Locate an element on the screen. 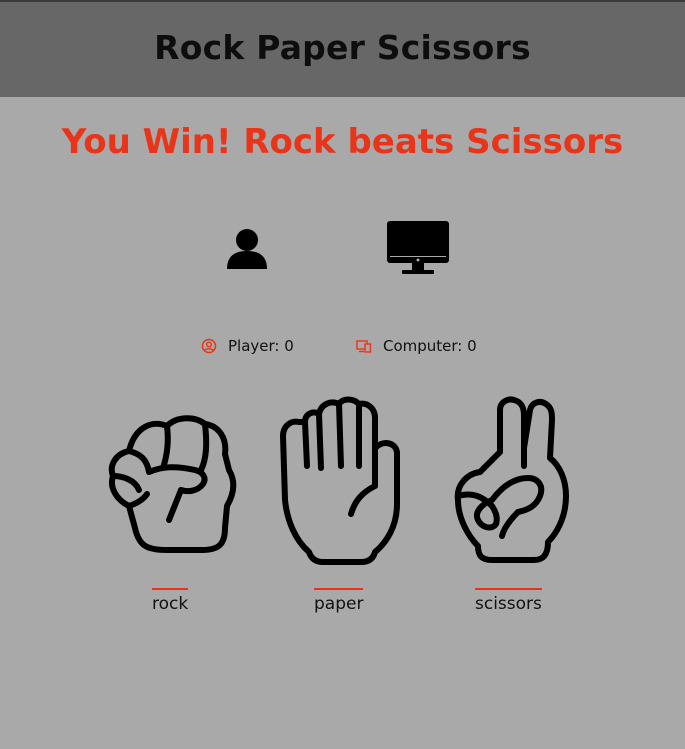  user-icon is located at coordinates (247, 248).